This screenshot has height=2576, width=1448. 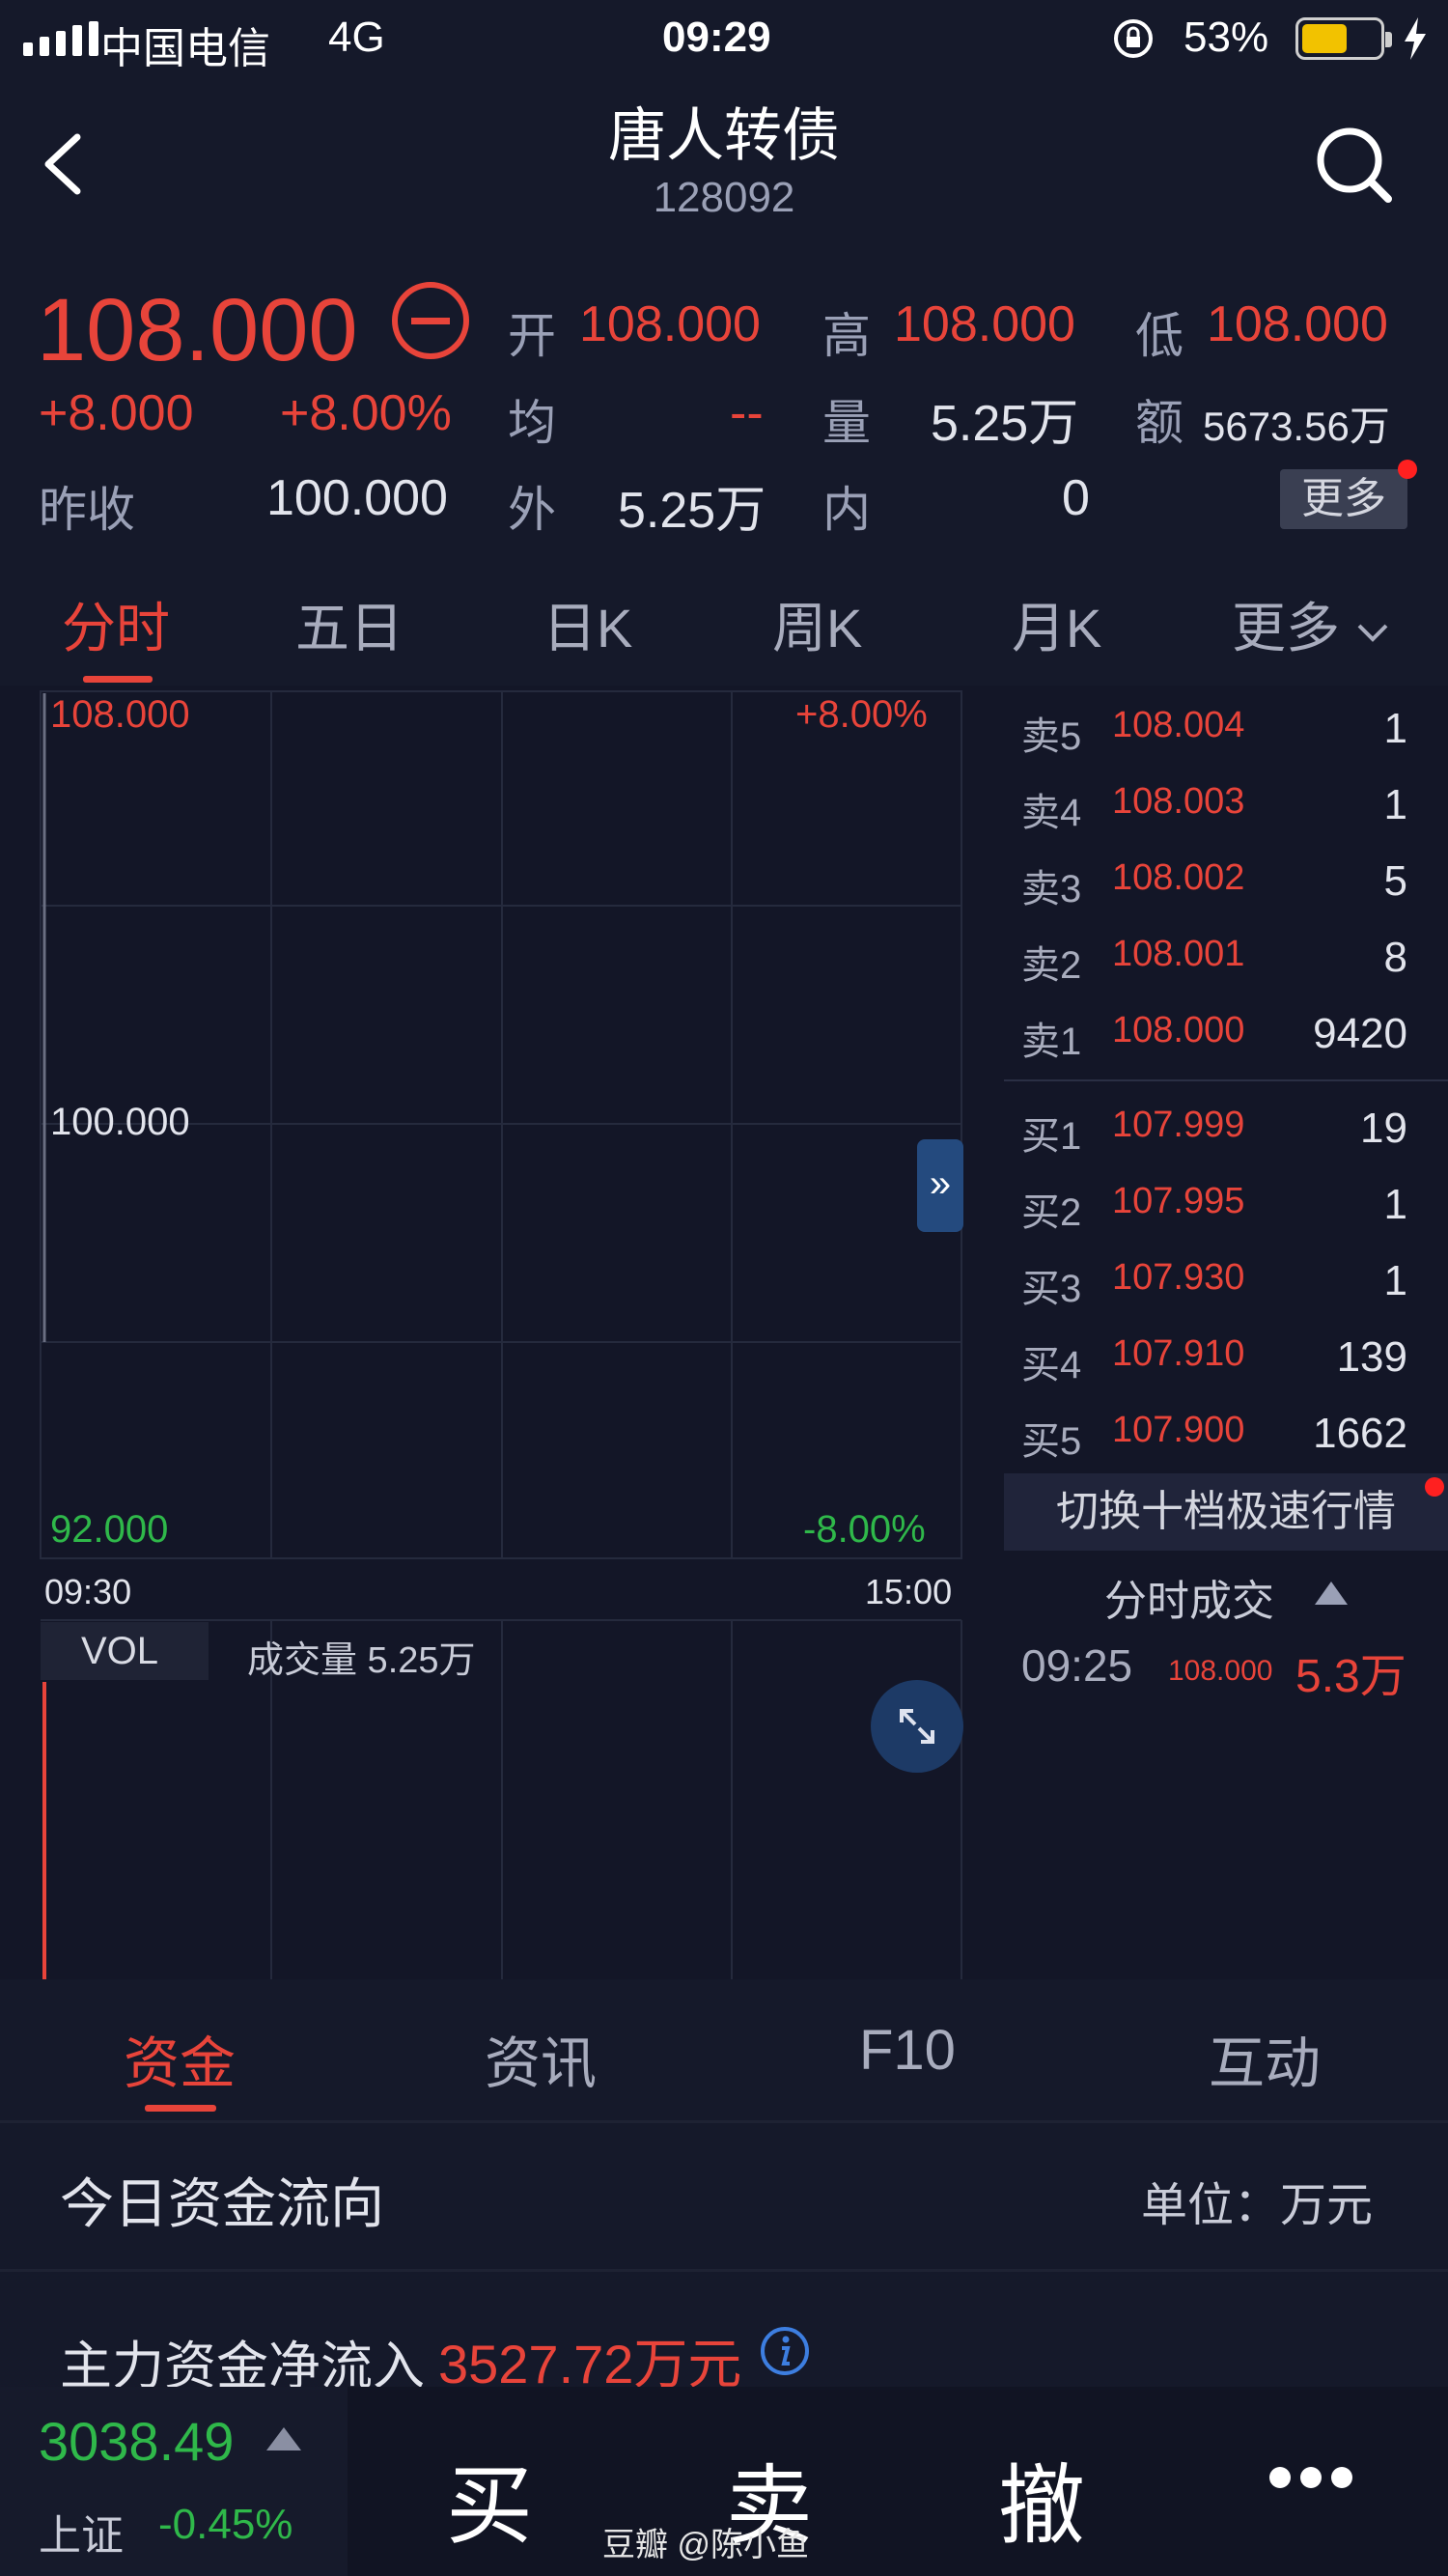 I want to click on ask-price: 108.000, so click(x=1179, y=1030).